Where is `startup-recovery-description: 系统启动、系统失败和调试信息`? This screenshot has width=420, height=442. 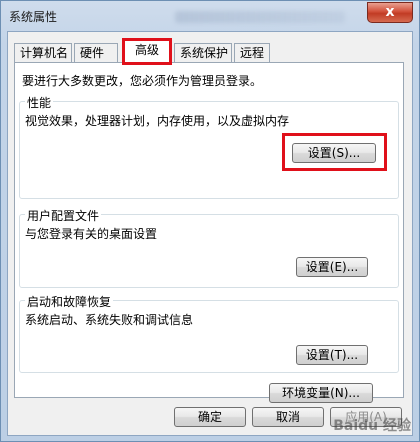
startup-recovery-description: 系统启动、系统失败和调试信息 is located at coordinates (109, 320).